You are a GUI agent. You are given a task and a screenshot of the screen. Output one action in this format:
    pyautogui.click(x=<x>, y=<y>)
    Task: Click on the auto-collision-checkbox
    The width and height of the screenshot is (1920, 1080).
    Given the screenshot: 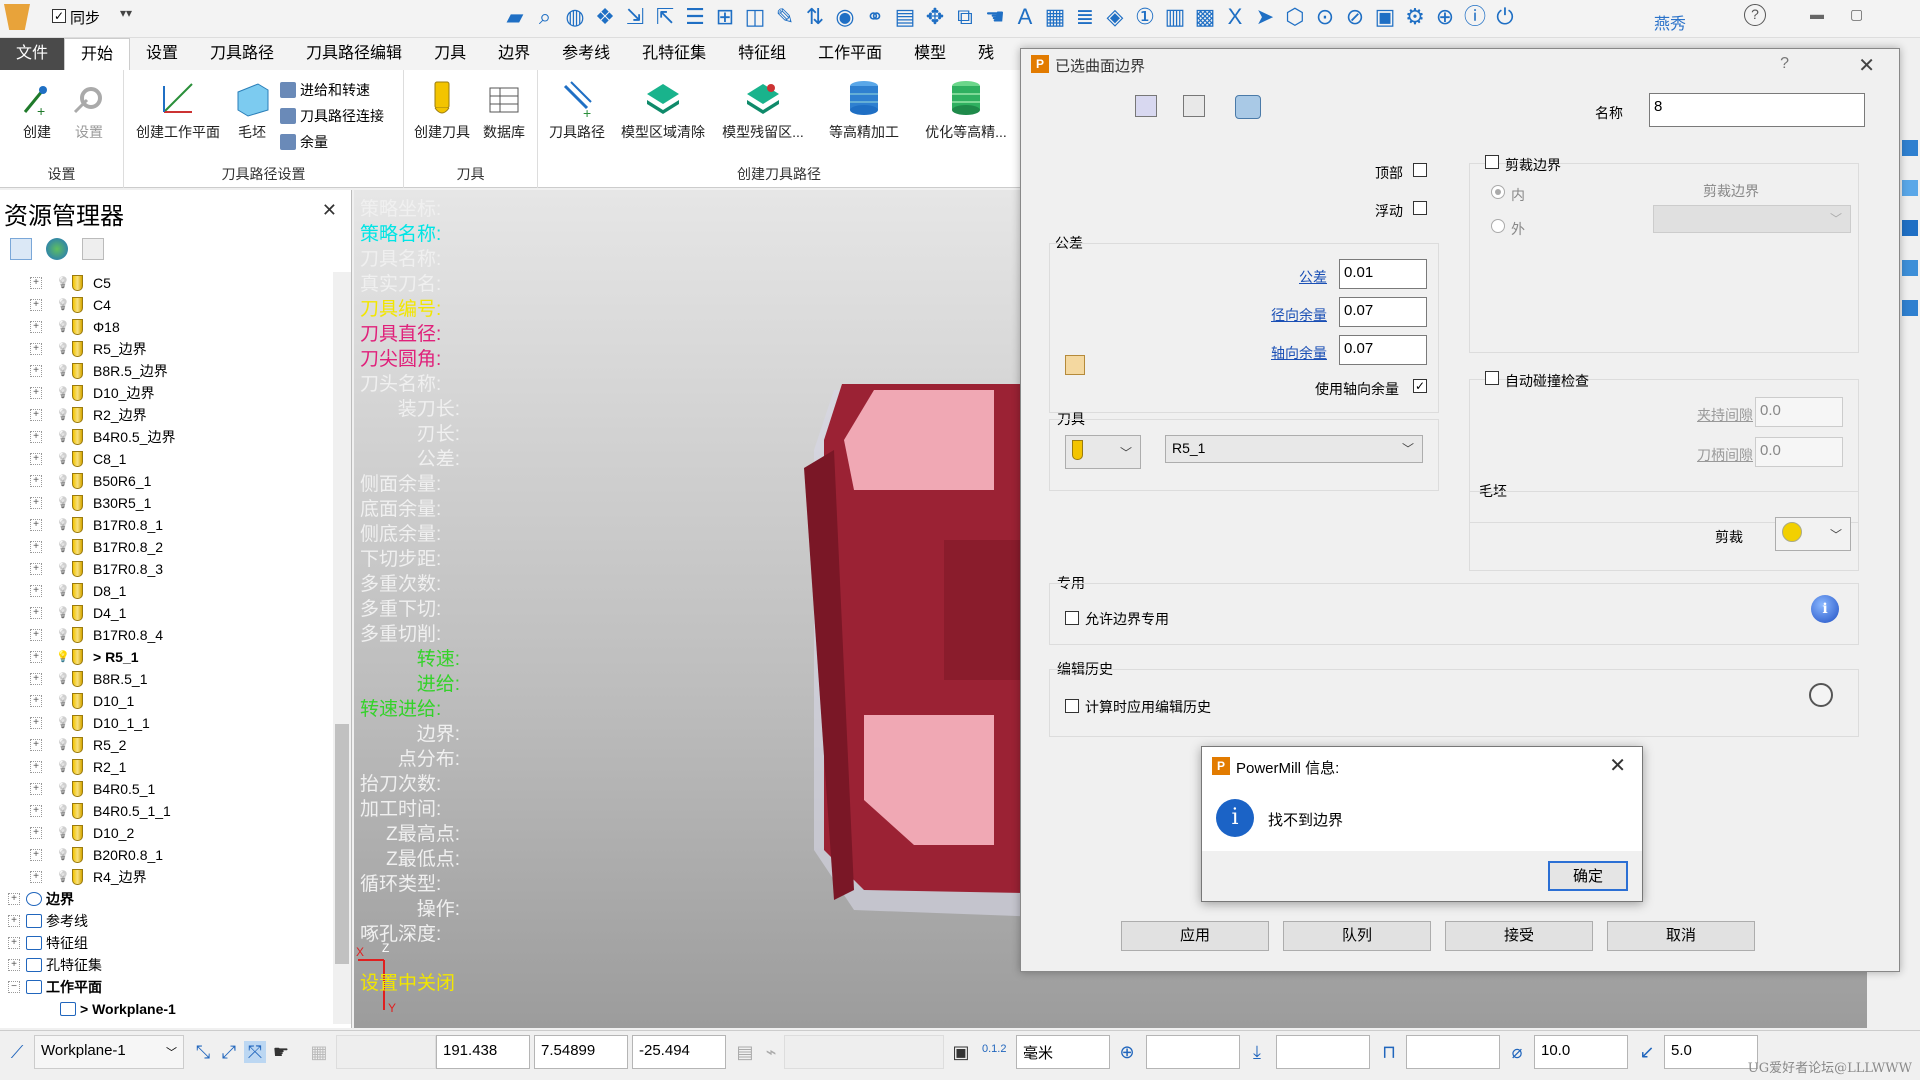 What is the action you would take?
    pyautogui.click(x=1492, y=378)
    